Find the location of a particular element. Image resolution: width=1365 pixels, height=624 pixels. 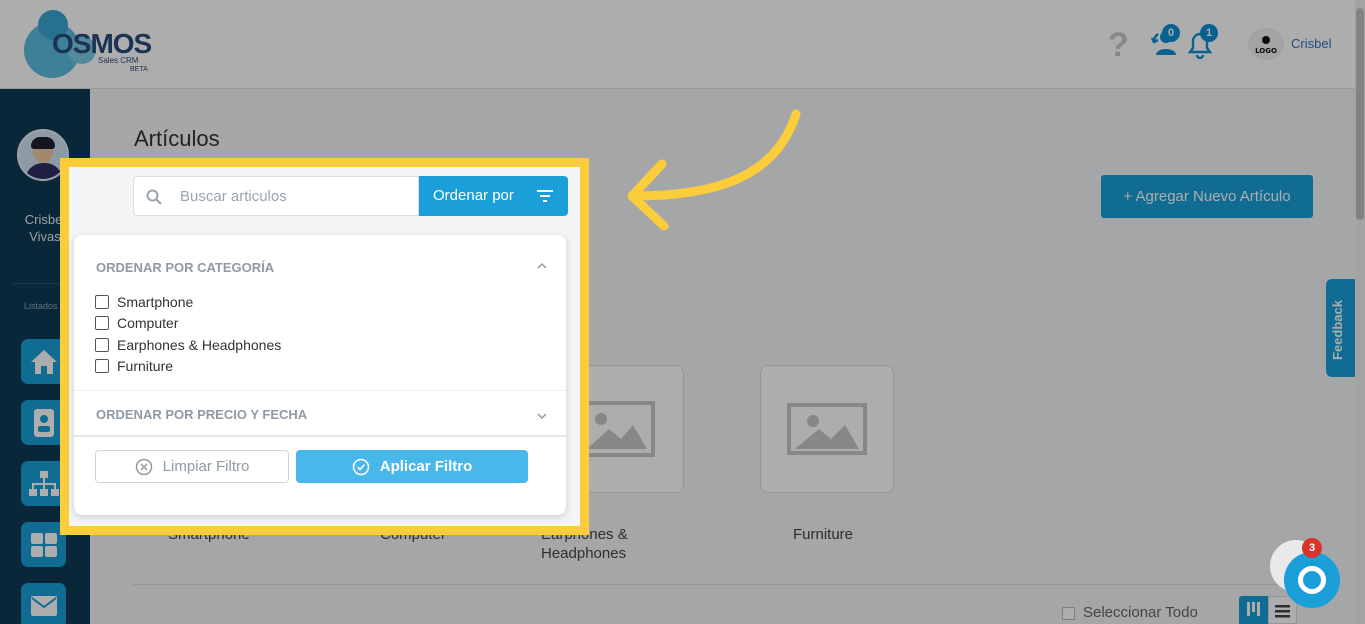

dropdown-divider is located at coordinates (320, 390).